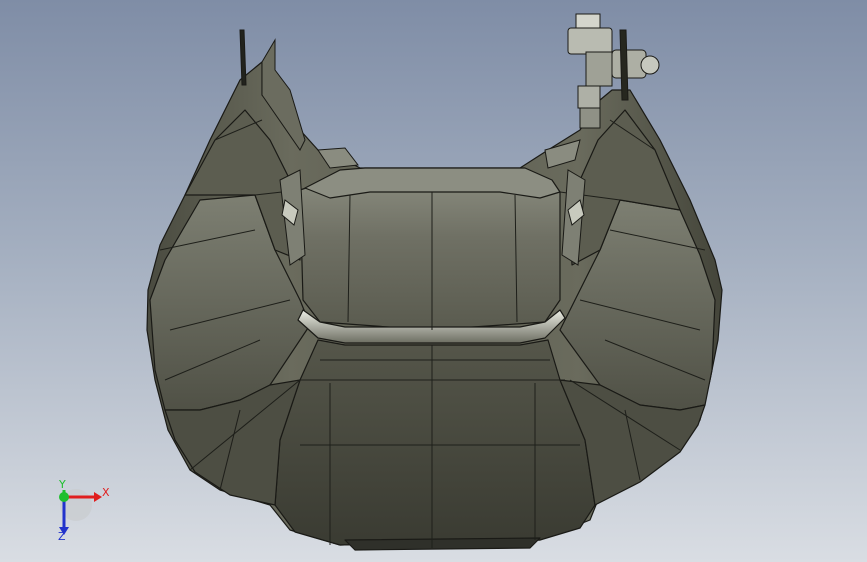  Describe the element at coordinates (430, 253) in the screenshot. I see `inner-cavity` at that location.